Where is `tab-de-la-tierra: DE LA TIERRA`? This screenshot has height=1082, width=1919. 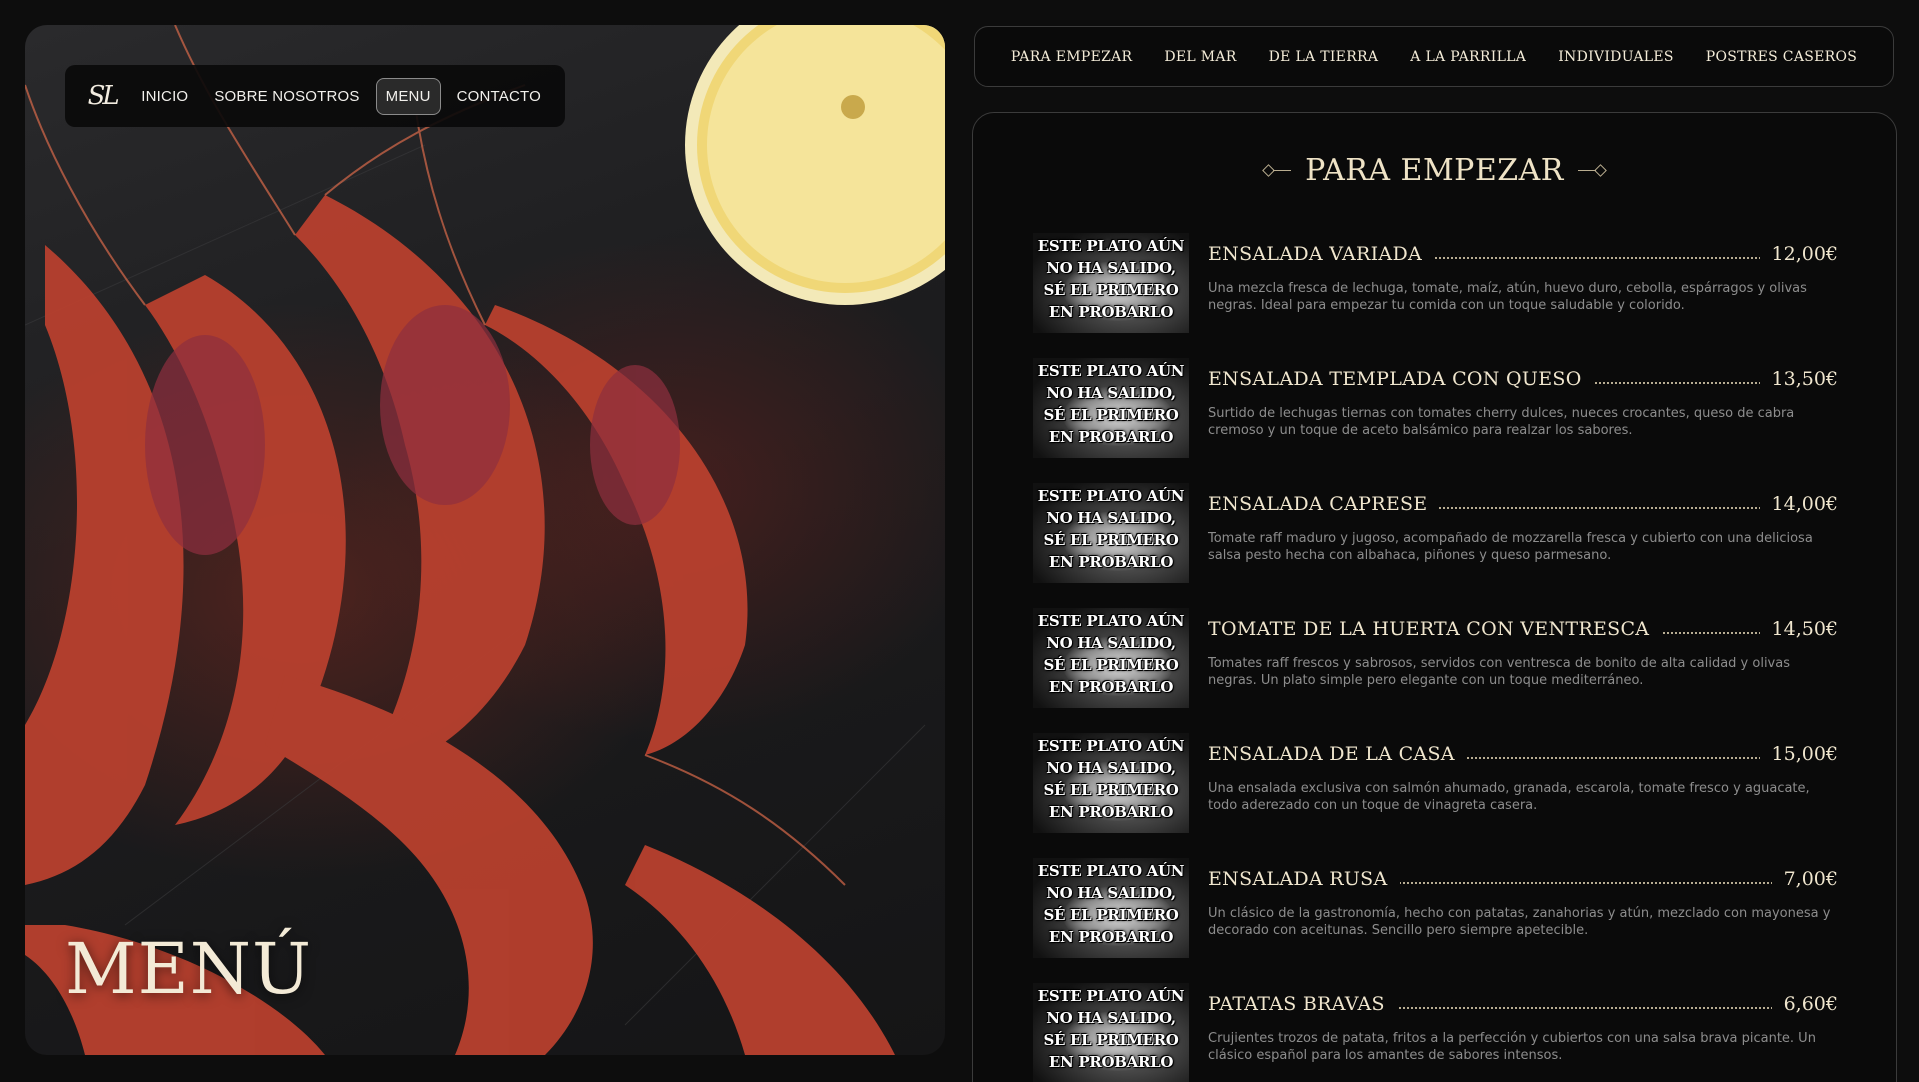 tab-de-la-tierra: DE LA TIERRA is located at coordinates (1324, 57).